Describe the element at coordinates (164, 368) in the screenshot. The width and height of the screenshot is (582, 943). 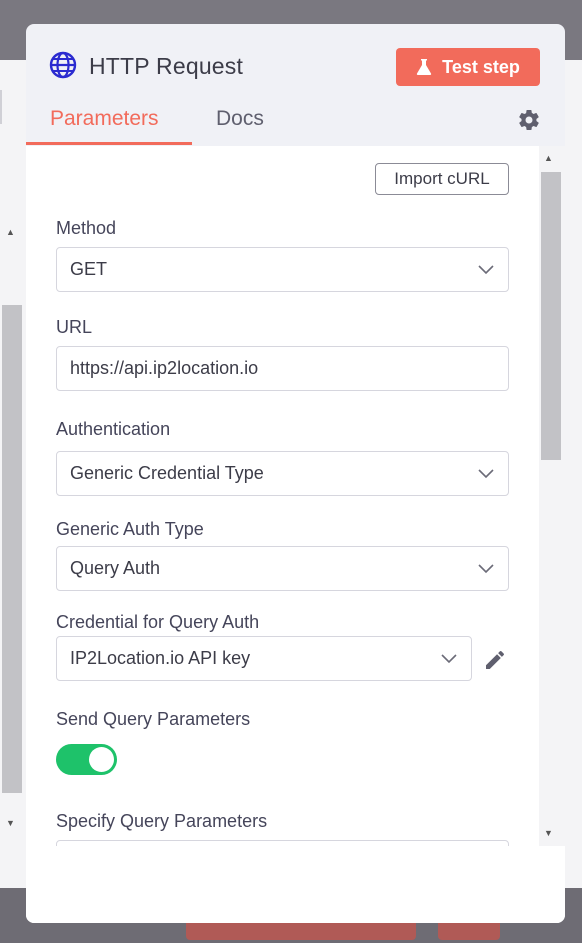
I see `url-value: https://api.ip2location.io` at that location.